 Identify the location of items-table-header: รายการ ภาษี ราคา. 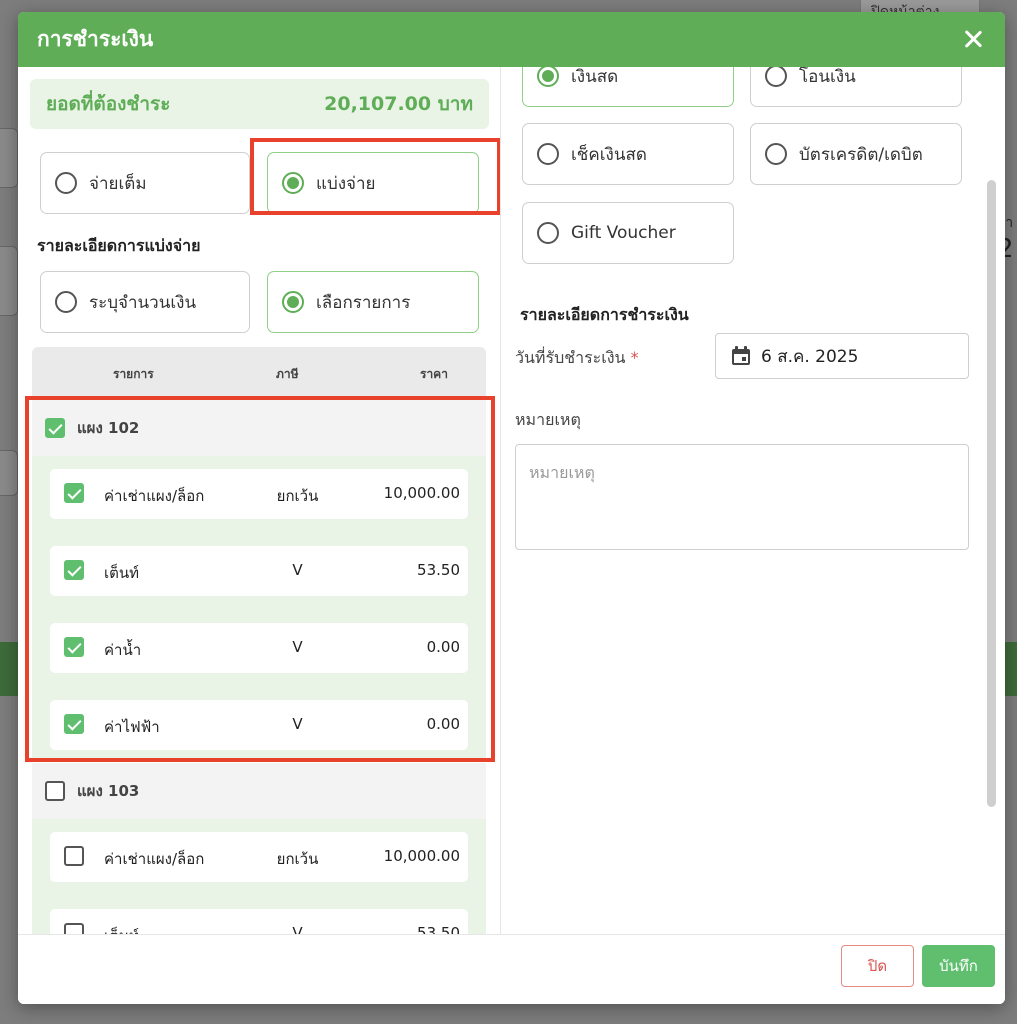
(259, 373).